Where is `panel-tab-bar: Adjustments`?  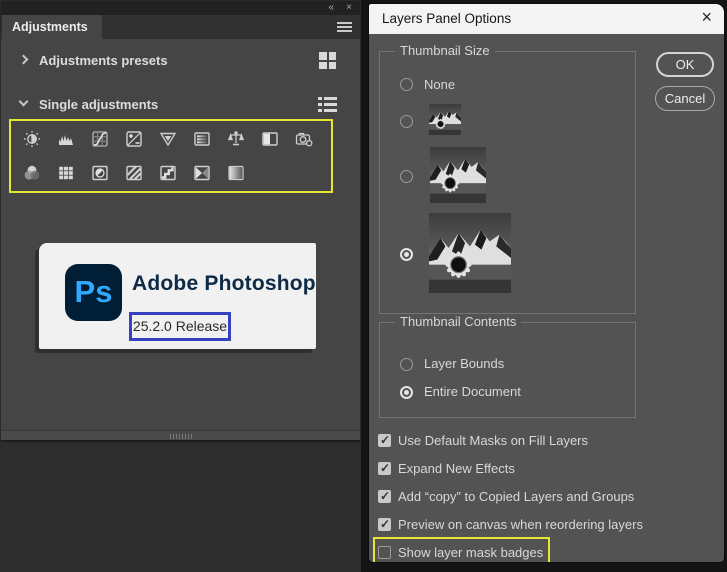 panel-tab-bar: Adjustments is located at coordinates (180, 27).